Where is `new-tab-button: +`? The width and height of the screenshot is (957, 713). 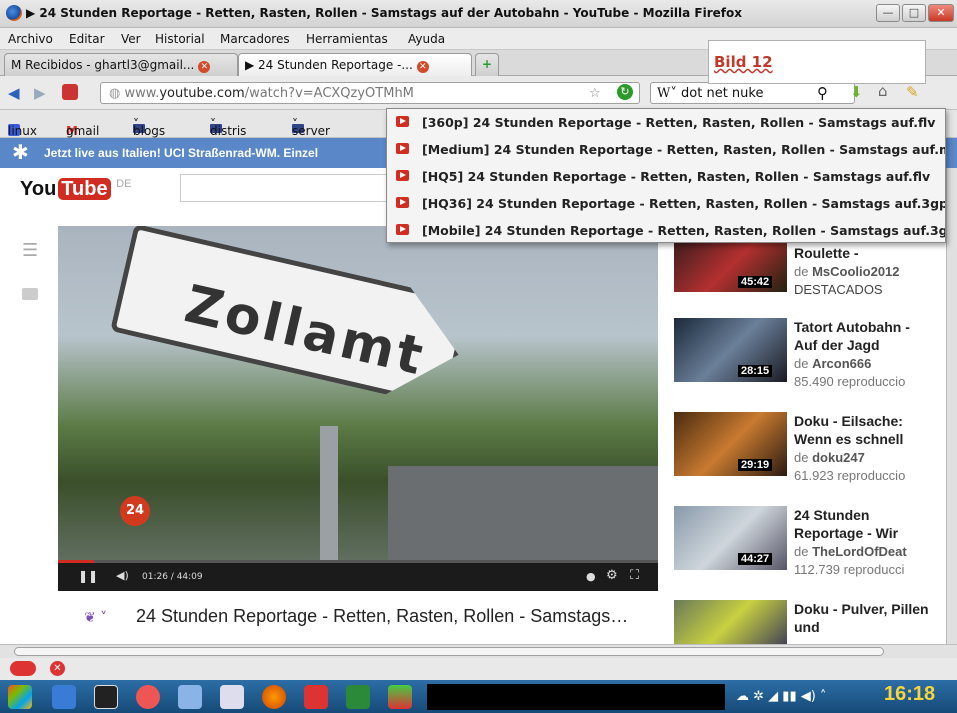
new-tab-button: + is located at coordinates (487, 64).